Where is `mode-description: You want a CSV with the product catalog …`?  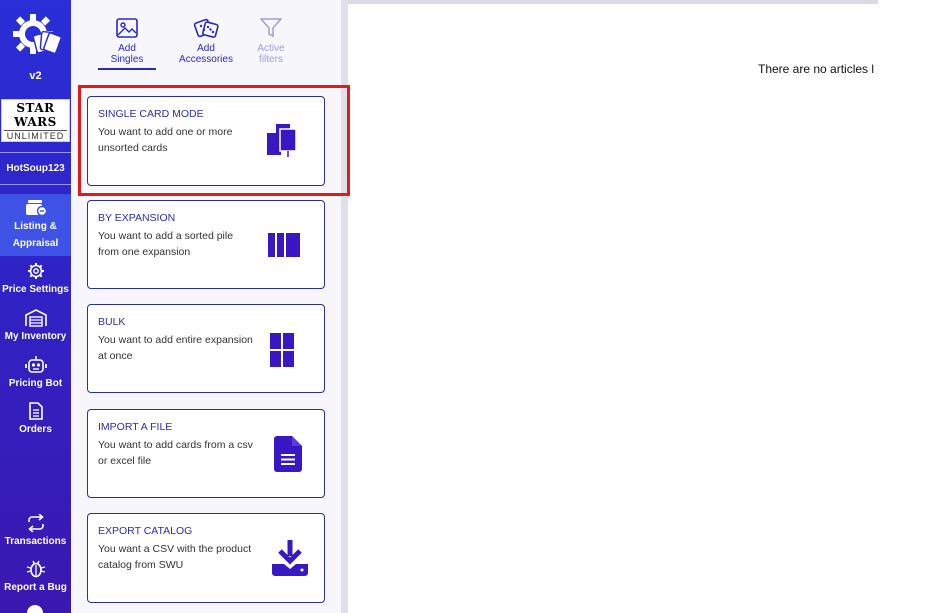 mode-description: You want a CSV with the product catalog … is located at coordinates (175, 557).